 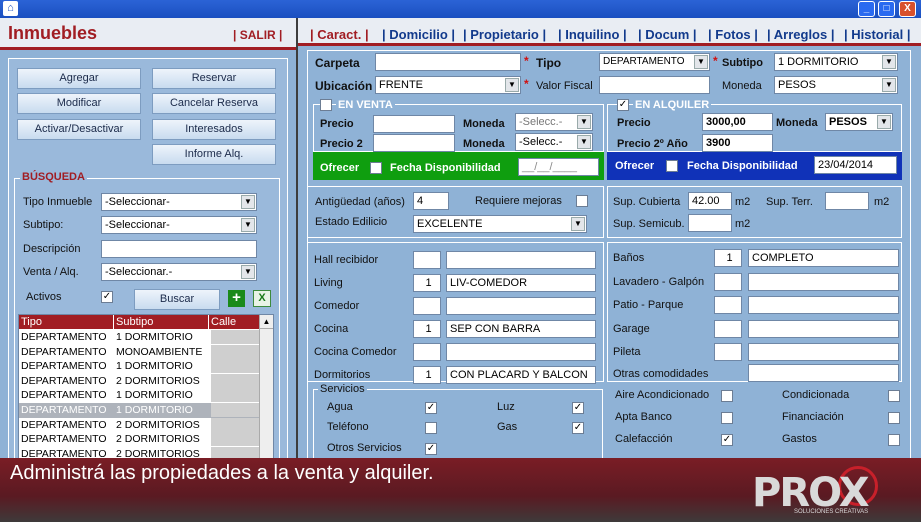 What do you see at coordinates (214, 129) in the screenshot?
I see `interesados-button: Interesados` at bounding box center [214, 129].